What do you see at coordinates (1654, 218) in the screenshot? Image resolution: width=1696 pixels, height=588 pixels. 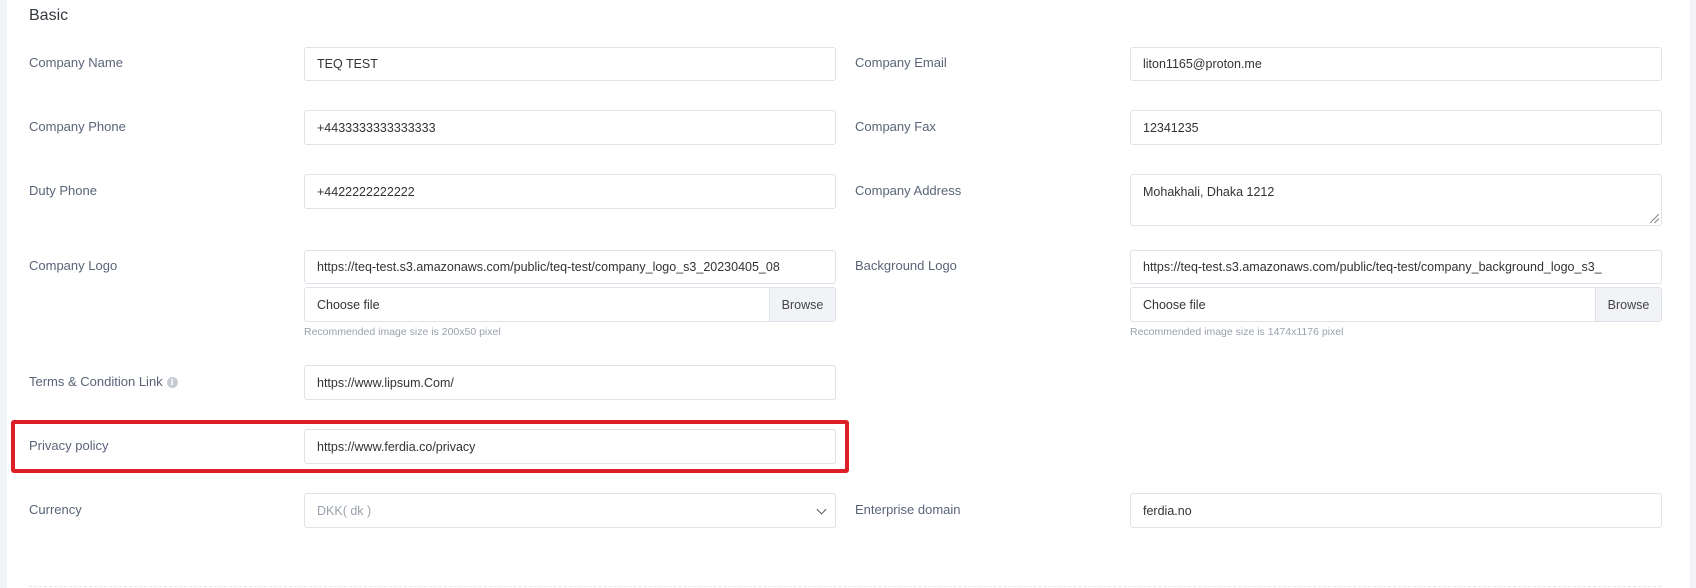 I see `resize-grip-icon` at bounding box center [1654, 218].